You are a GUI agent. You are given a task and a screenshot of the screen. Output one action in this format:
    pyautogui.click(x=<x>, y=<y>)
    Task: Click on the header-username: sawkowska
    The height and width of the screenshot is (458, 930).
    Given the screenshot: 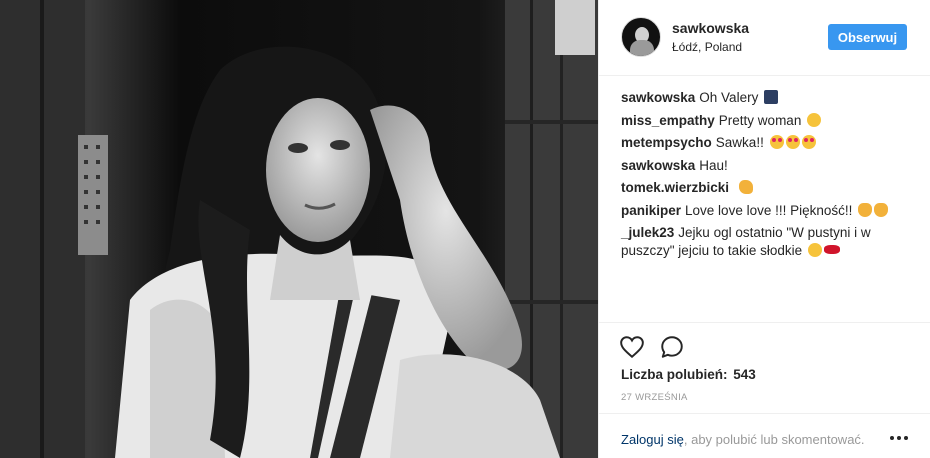 What is the action you would take?
    pyautogui.click(x=710, y=28)
    